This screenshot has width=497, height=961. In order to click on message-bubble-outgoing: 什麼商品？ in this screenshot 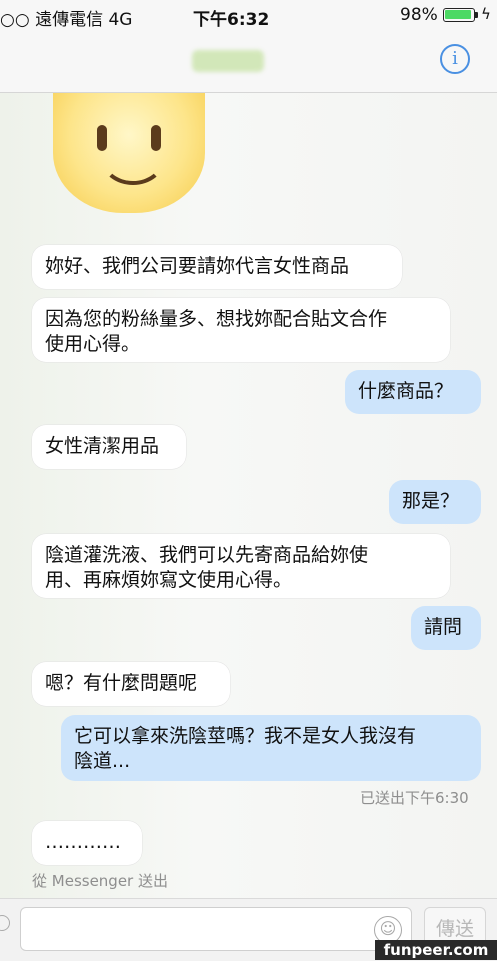, I will do `click(413, 392)`.